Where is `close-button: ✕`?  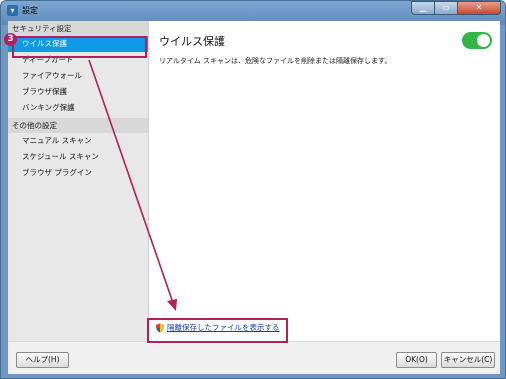 close-button: ✕ is located at coordinates (479, 8).